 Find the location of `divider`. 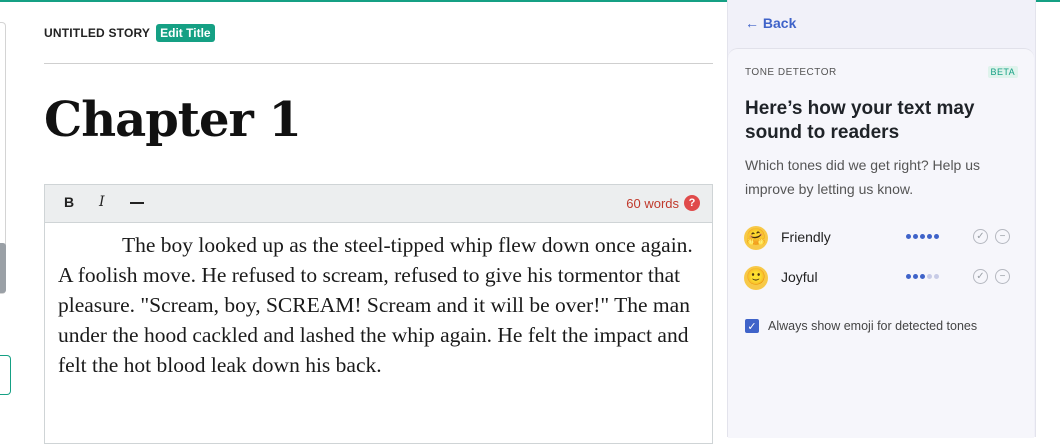

divider is located at coordinates (378, 63).